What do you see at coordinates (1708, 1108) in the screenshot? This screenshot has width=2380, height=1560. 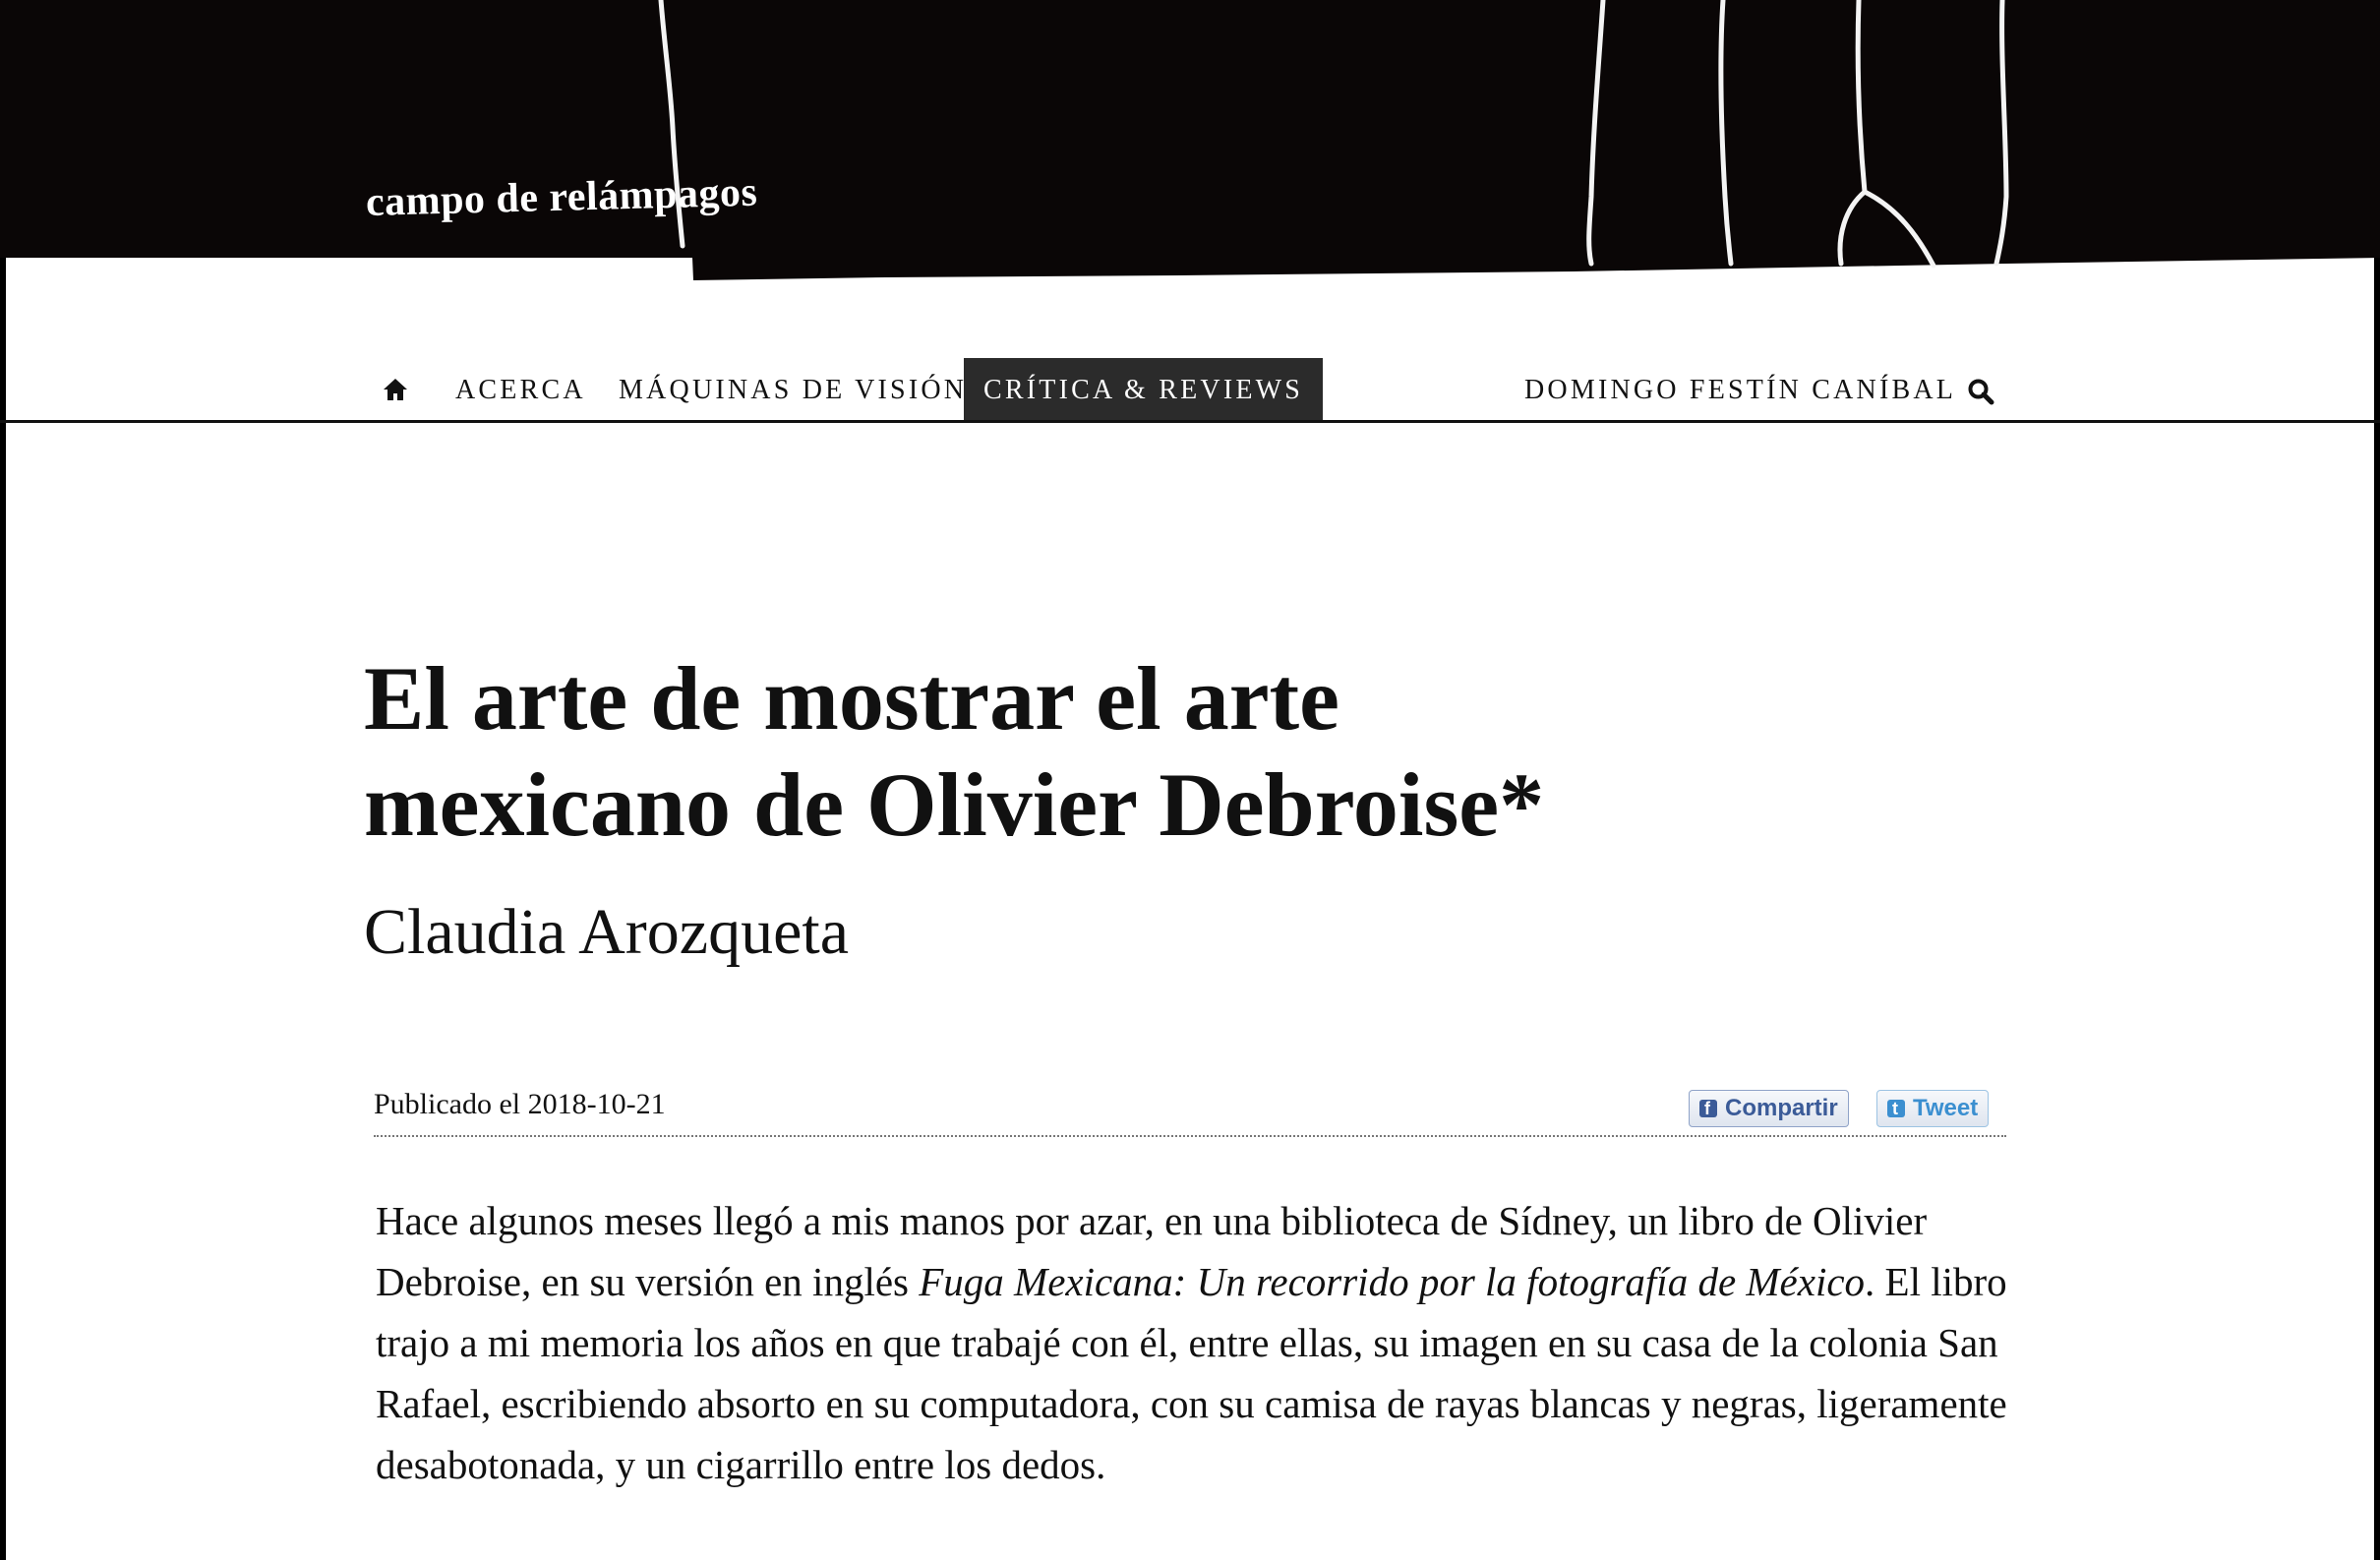 I see `facebook-icon` at bounding box center [1708, 1108].